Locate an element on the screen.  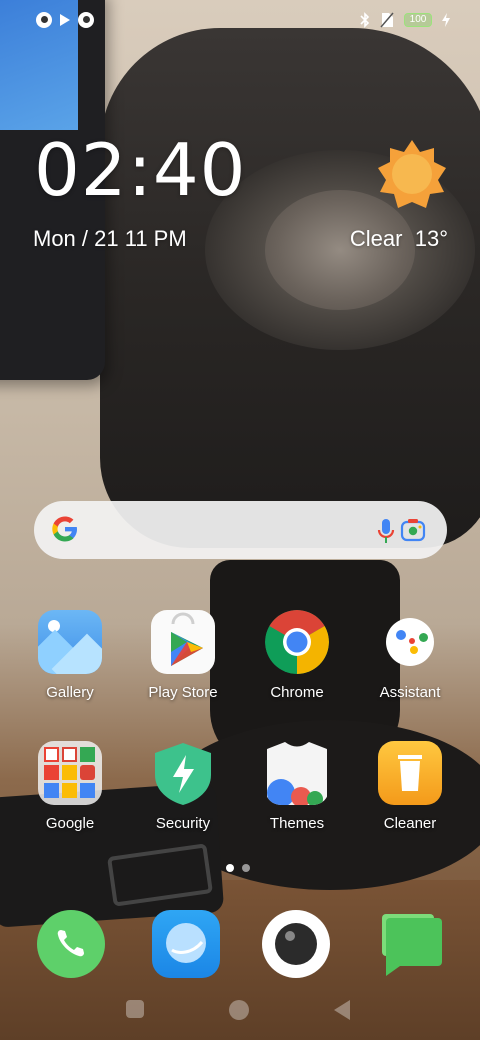
charging-icon is located at coordinates (446, 20).